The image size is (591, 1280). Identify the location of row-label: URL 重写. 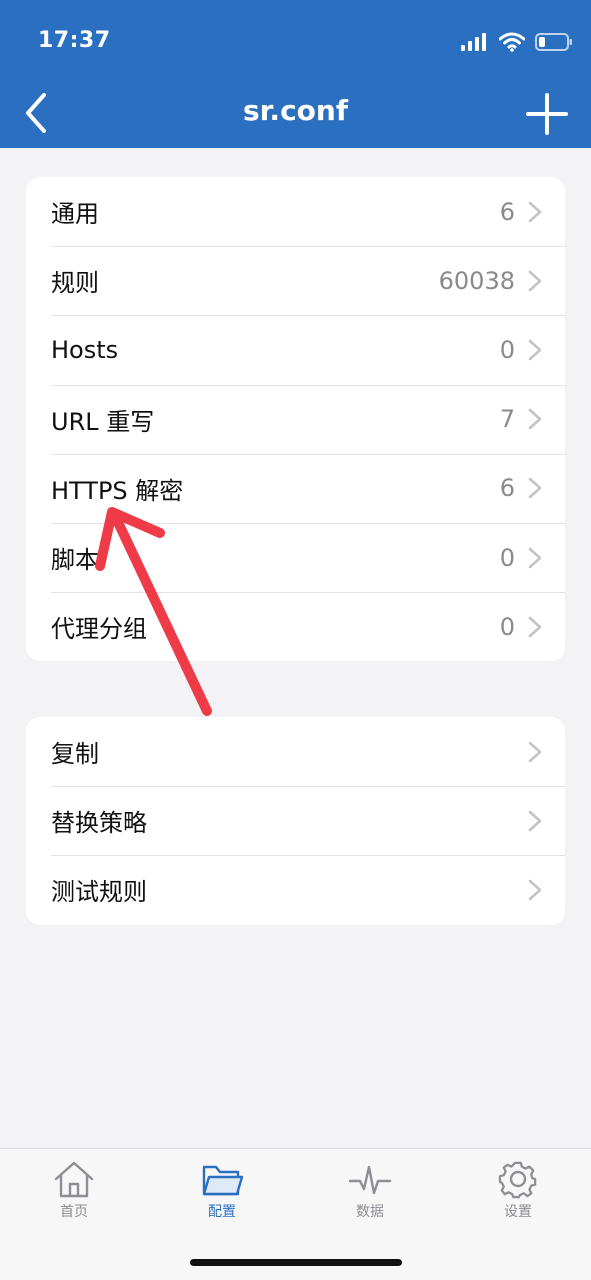
(103, 421).